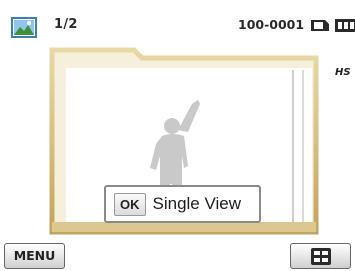 The width and height of the screenshot is (355, 271). I want to click on hs-badge: HS, so click(343, 72).